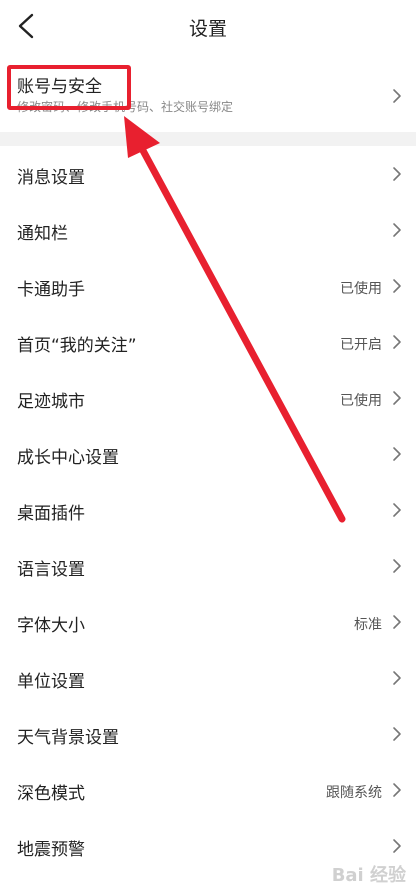 This screenshot has height=895, width=416. I want to click on settings-item: 单位设置, so click(208, 678).